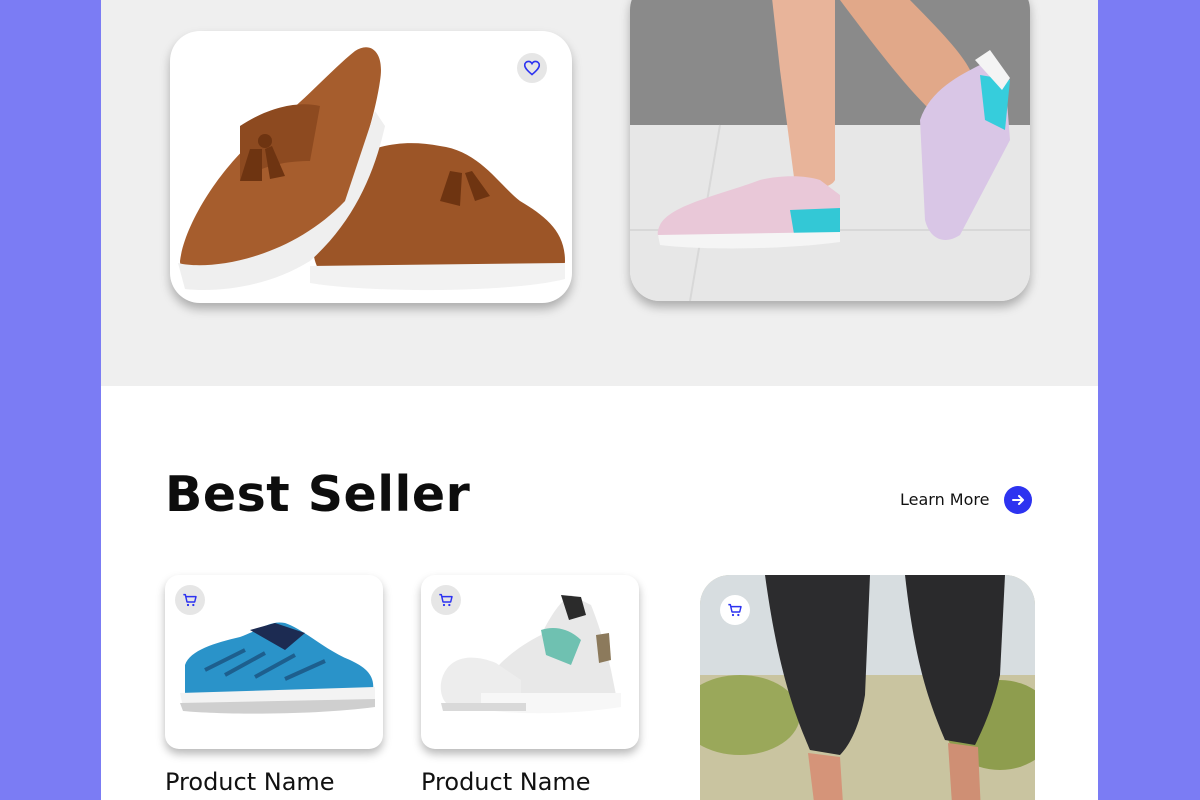  I want to click on learn-more-arrow-button, so click(1018, 500).